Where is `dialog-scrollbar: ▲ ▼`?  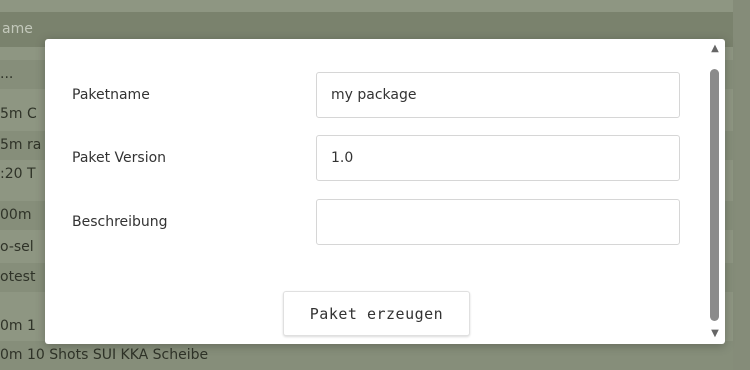
dialog-scrollbar: ▲ ▼ is located at coordinates (715, 191).